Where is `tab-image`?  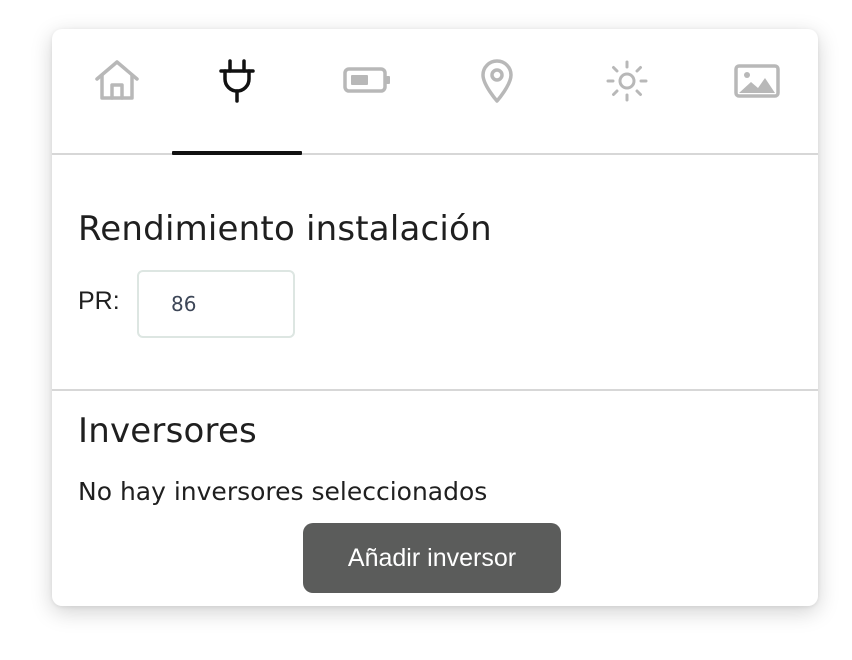
tab-image is located at coordinates (755, 91).